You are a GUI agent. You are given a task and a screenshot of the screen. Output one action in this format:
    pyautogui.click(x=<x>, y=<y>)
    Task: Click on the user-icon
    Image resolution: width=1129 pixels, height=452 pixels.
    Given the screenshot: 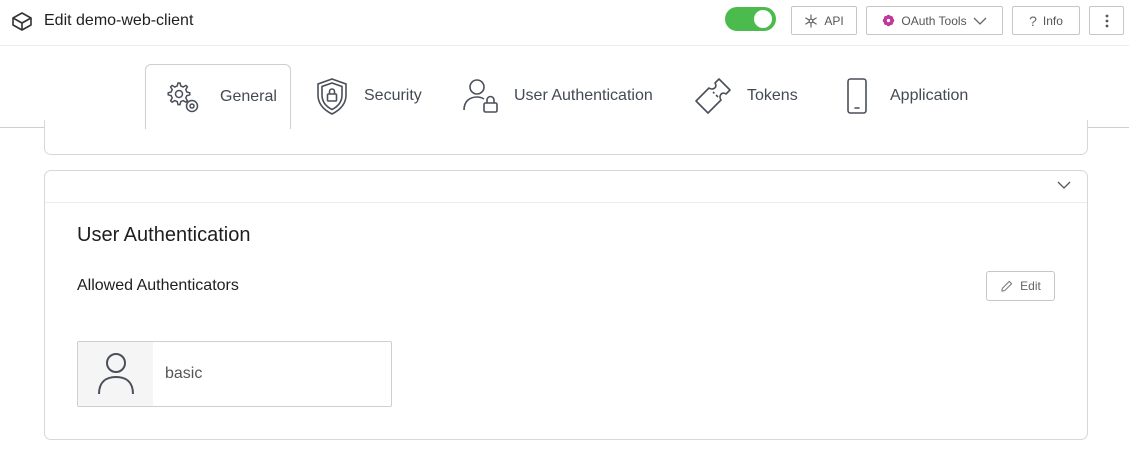 What is the action you would take?
    pyautogui.click(x=116, y=374)
    